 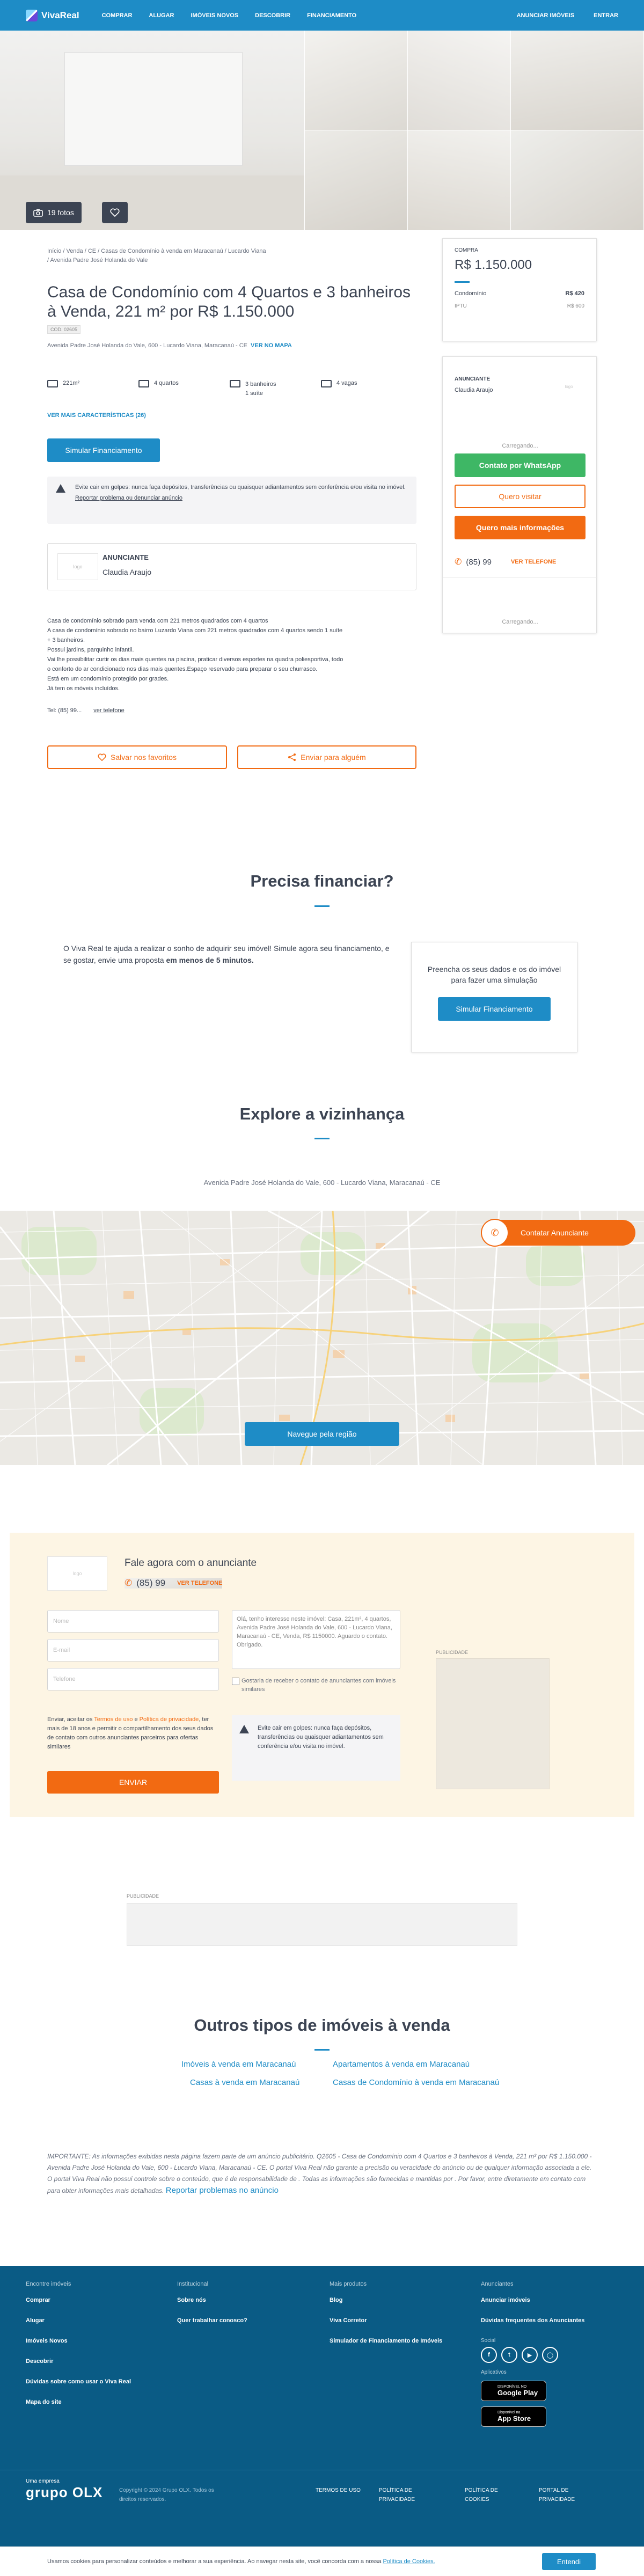 What do you see at coordinates (115, 212) in the screenshot?
I see `favorite-button` at bounding box center [115, 212].